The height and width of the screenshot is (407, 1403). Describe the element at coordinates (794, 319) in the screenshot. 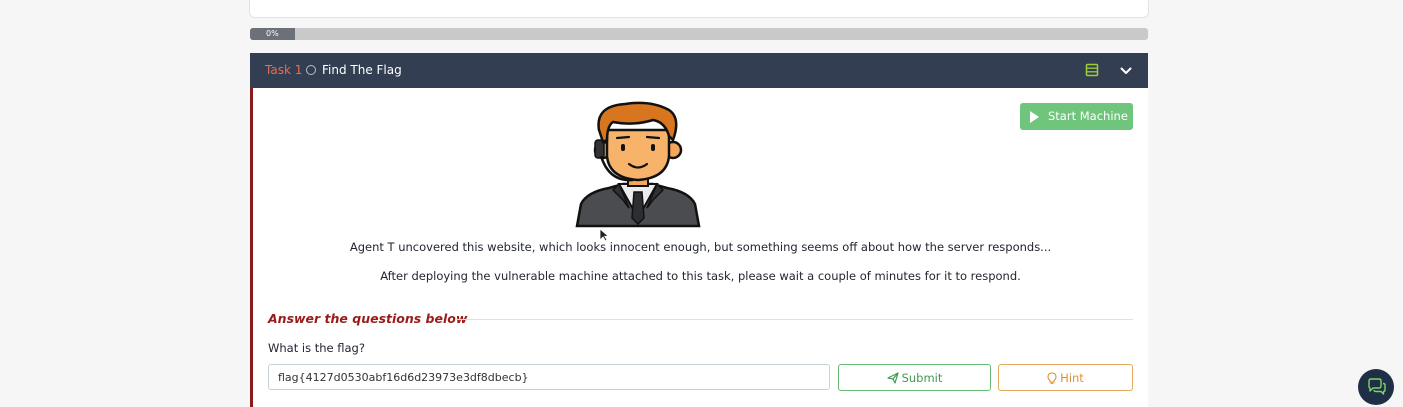

I see `heading-divider` at that location.